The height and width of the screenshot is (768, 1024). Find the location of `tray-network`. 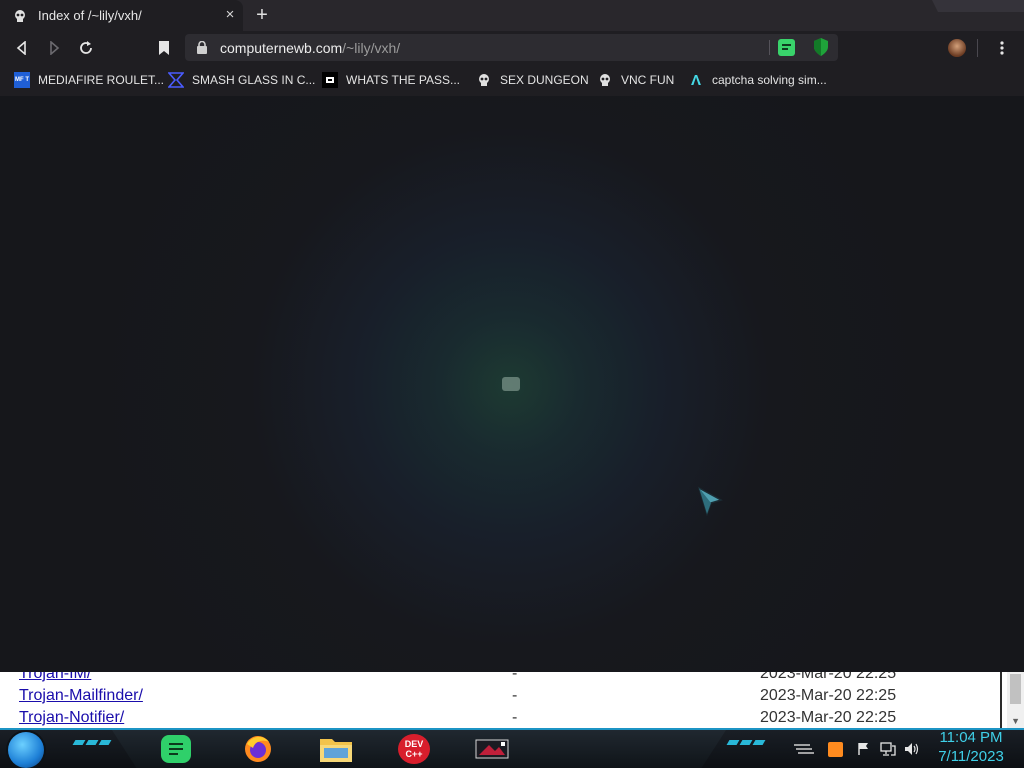

tray-network is located at coordinates (888, 749).